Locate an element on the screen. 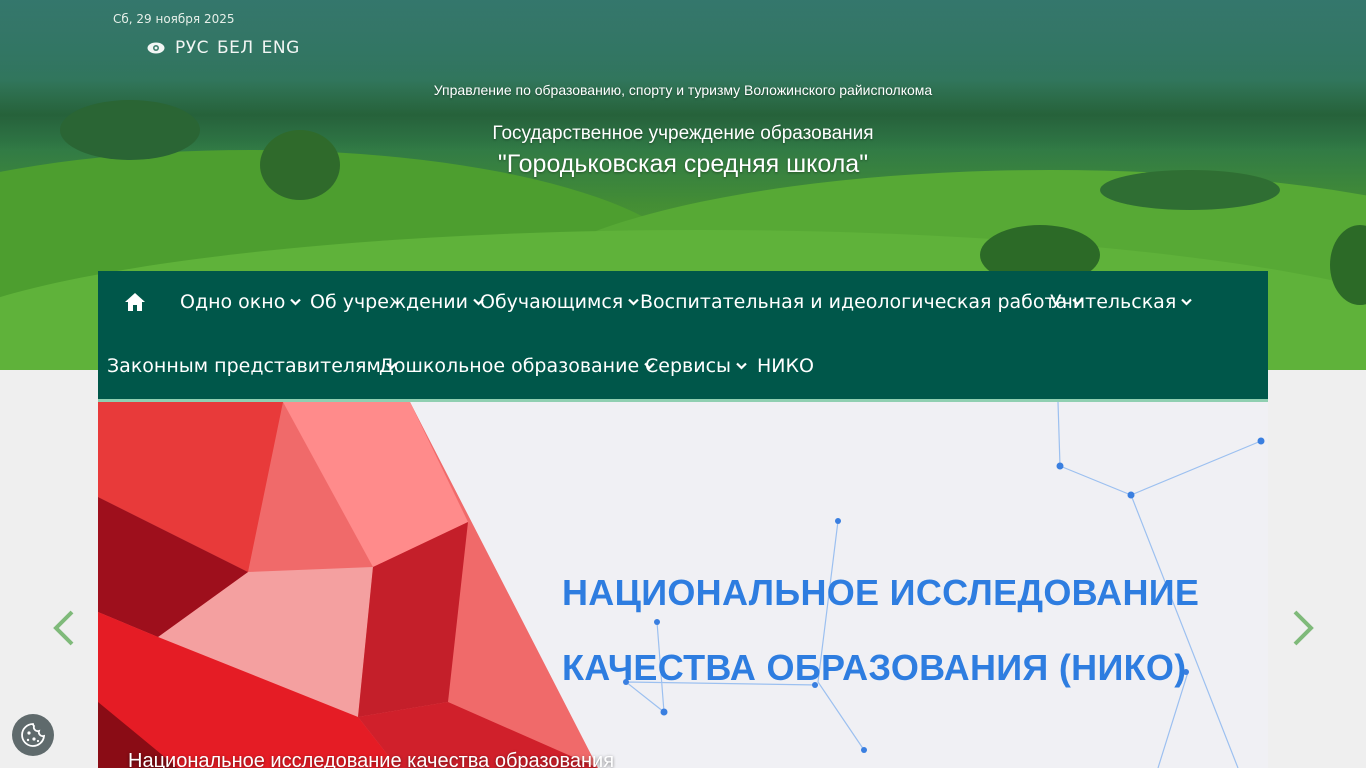 This screenshot has width=1366, height=768. home-icon is located at coordinates (135, 302).